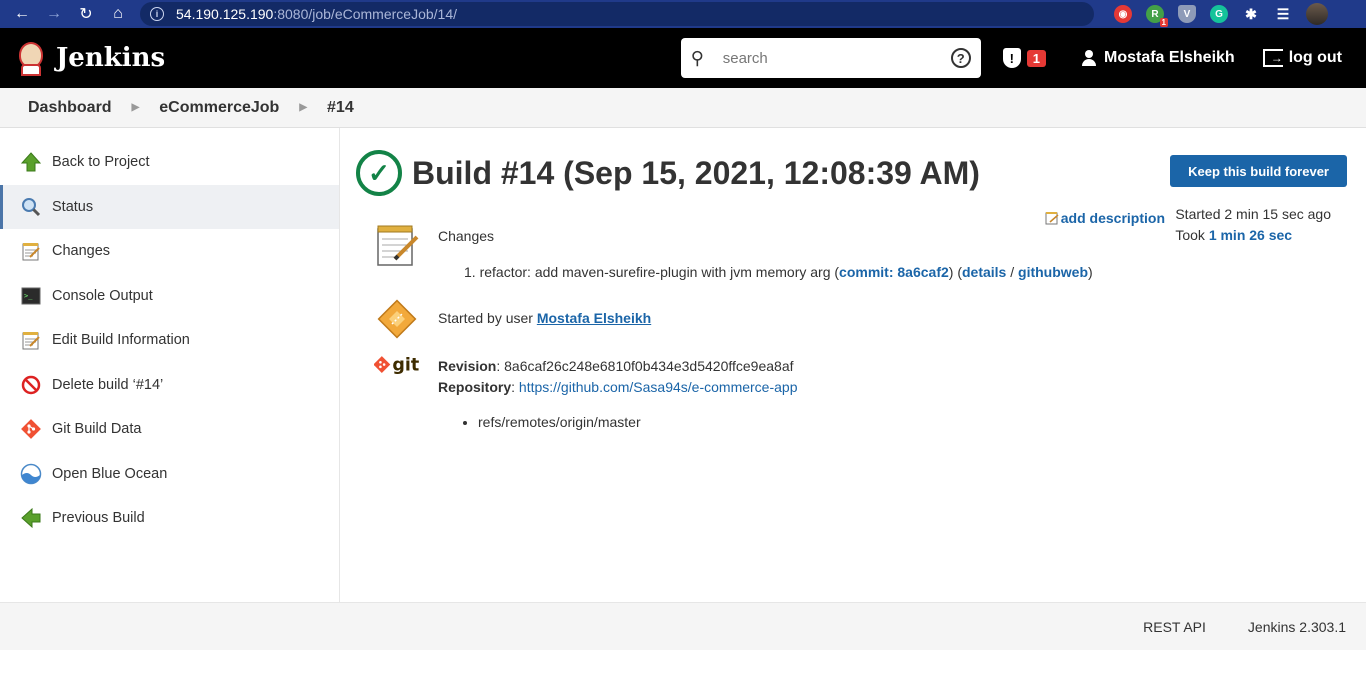 The width and height of the screenshot is (1366, 690). Describe the element at coordinates (74, 14) in the screenshot. I see `browser-nav: ← → ↻ ⌂` at that location.